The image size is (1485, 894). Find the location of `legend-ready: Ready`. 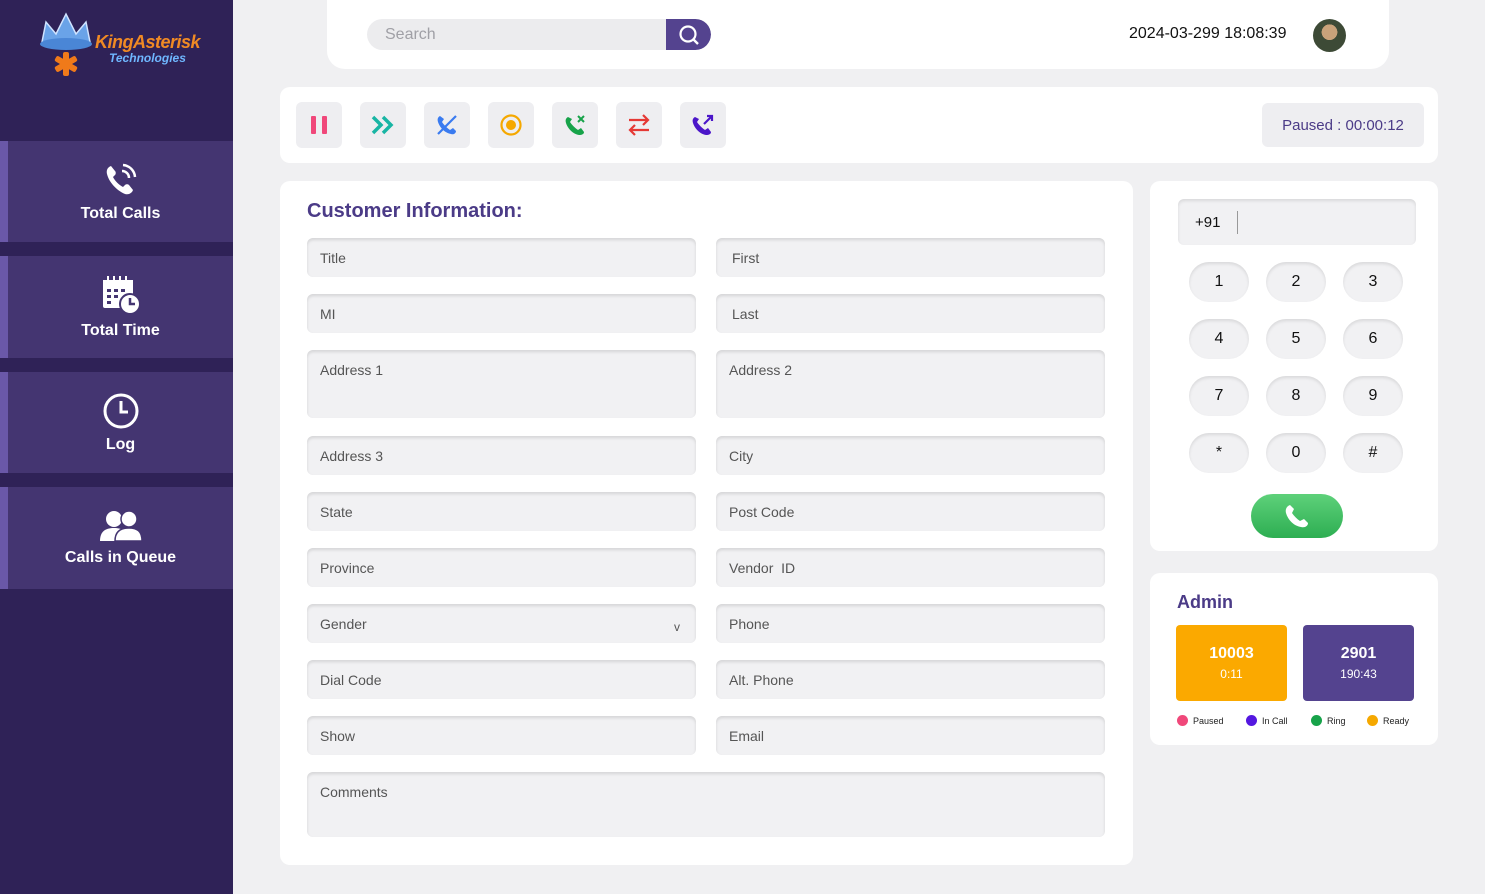

legend-ready: Ready is located at coordinates (1388, 720).